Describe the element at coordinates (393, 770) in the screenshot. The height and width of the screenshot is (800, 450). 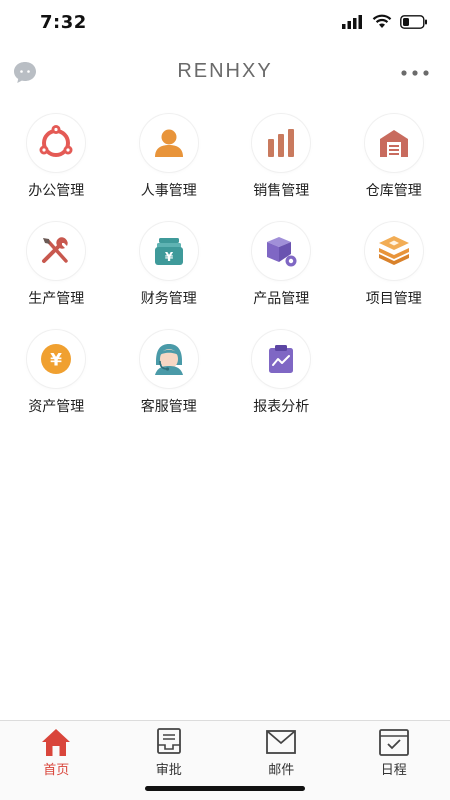
I see `tab-label: 日程` at that location.